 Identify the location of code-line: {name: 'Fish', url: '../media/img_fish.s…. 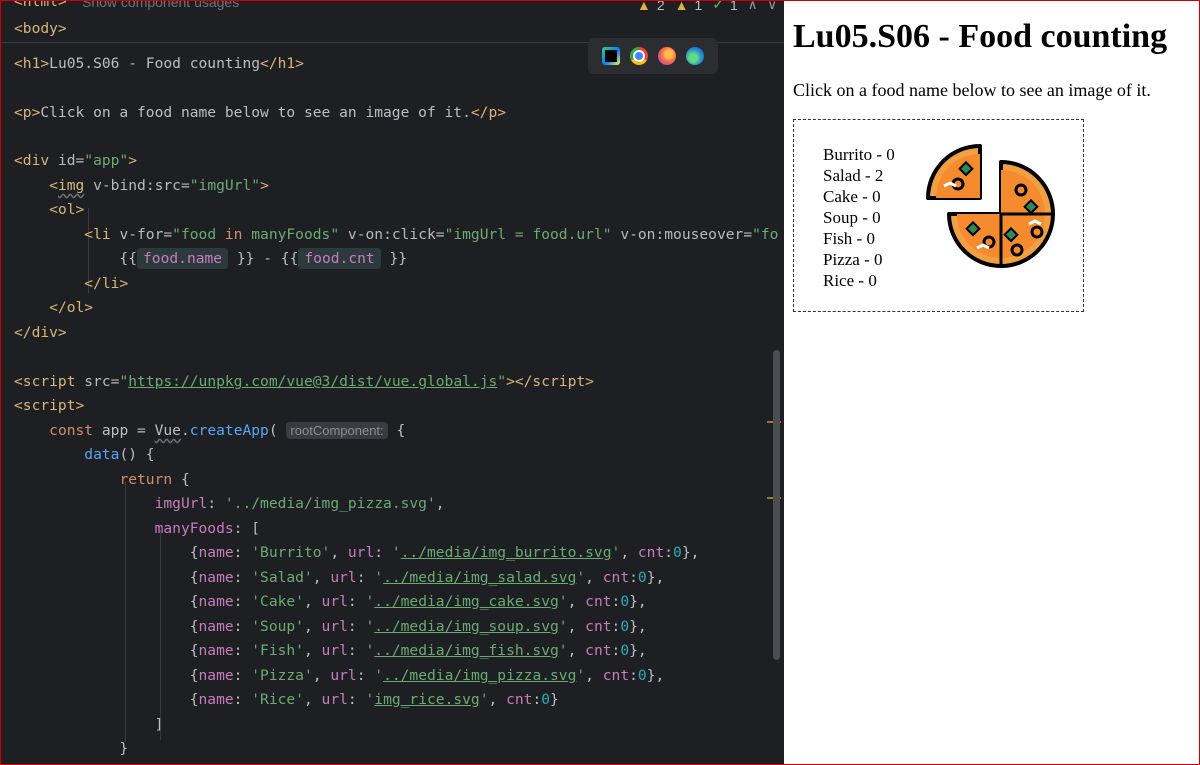
(330, 650).